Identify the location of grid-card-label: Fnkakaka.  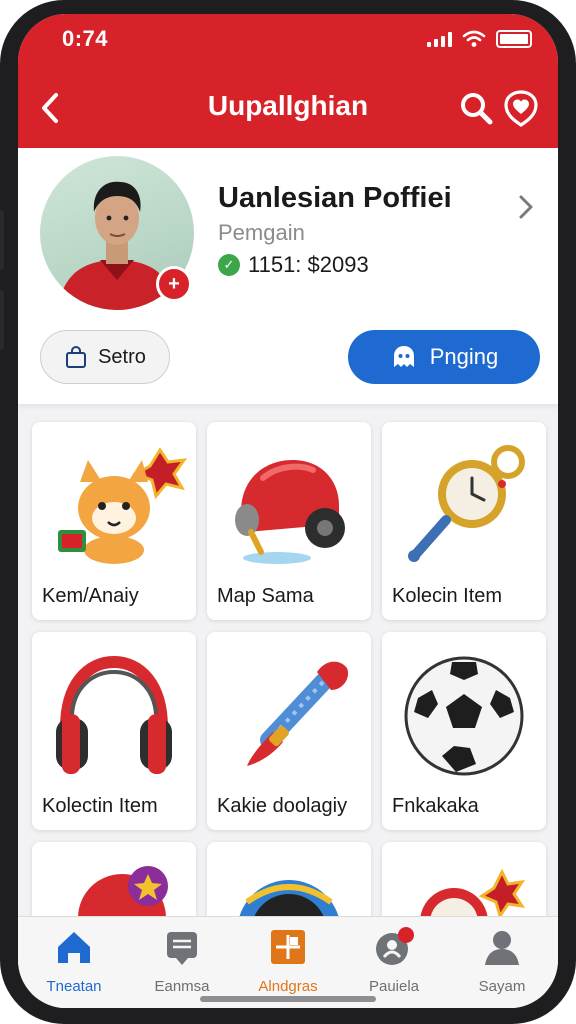
(435, 806).